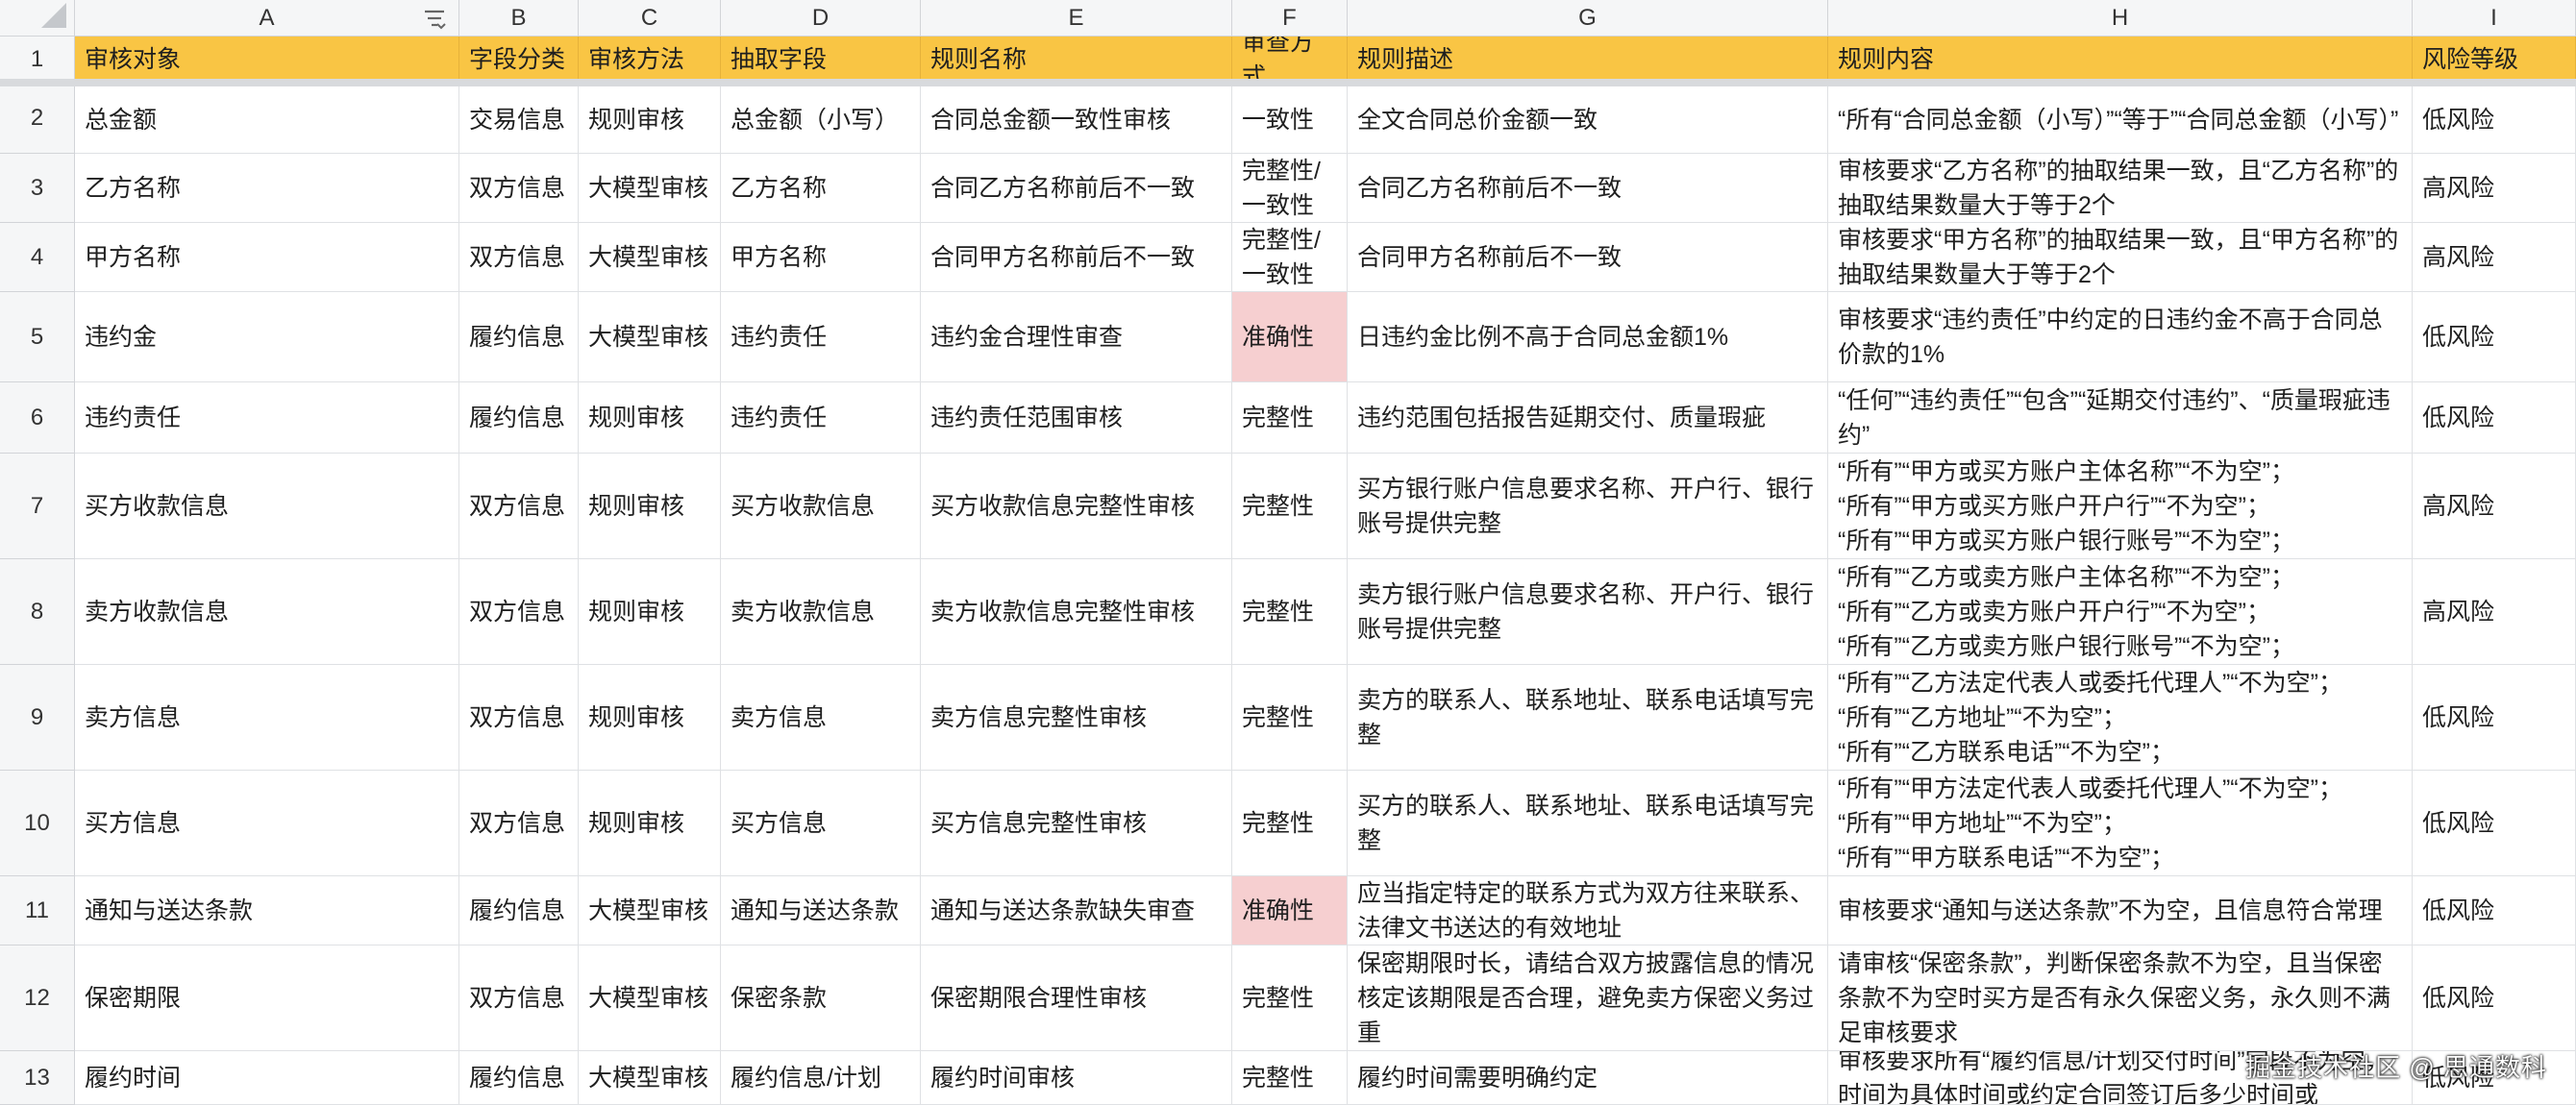 This screenshot has height=1105, width=2576. Describe the element at coordinates (821, 998) in the screenshot. I see `table-cell: 保密条款` at that location.